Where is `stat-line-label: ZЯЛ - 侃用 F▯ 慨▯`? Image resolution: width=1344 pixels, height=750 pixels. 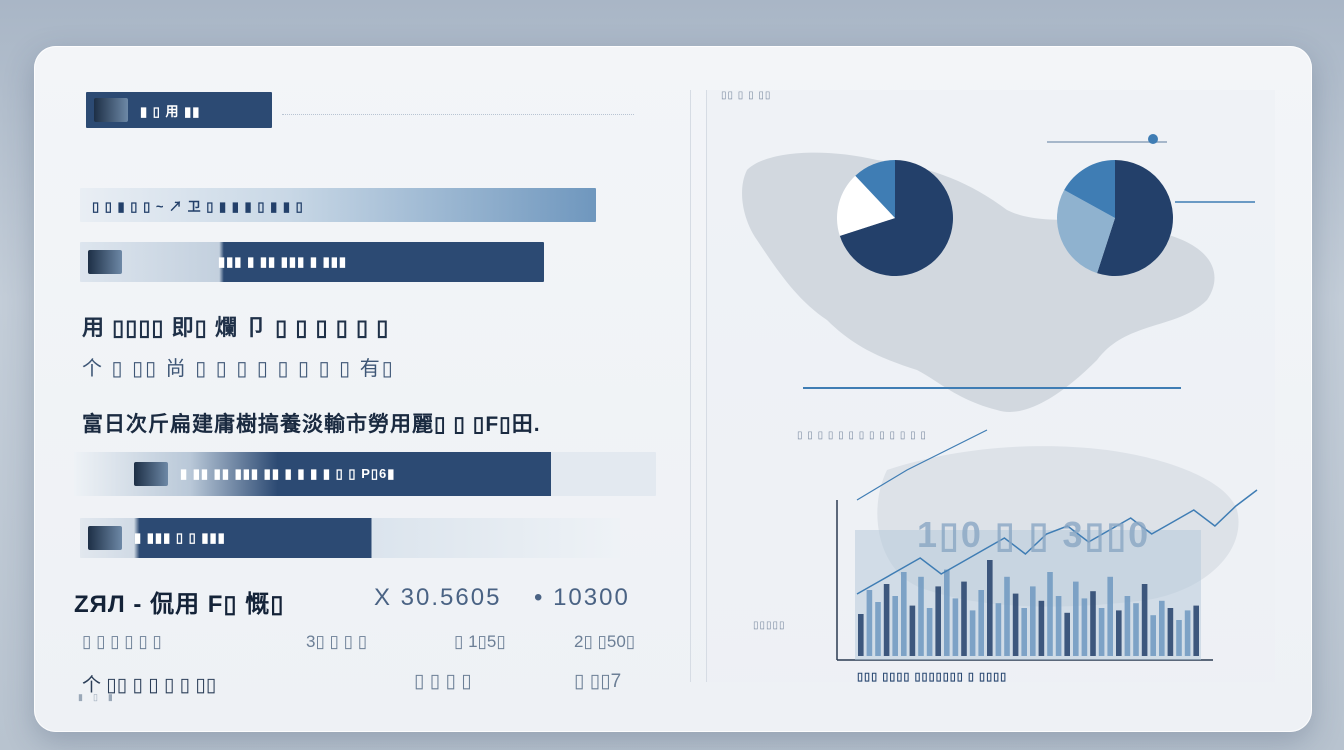
stat-line-label: ZЯЛ - 侃用 F▯ 慨▯ is located at coordinates (179, 604).